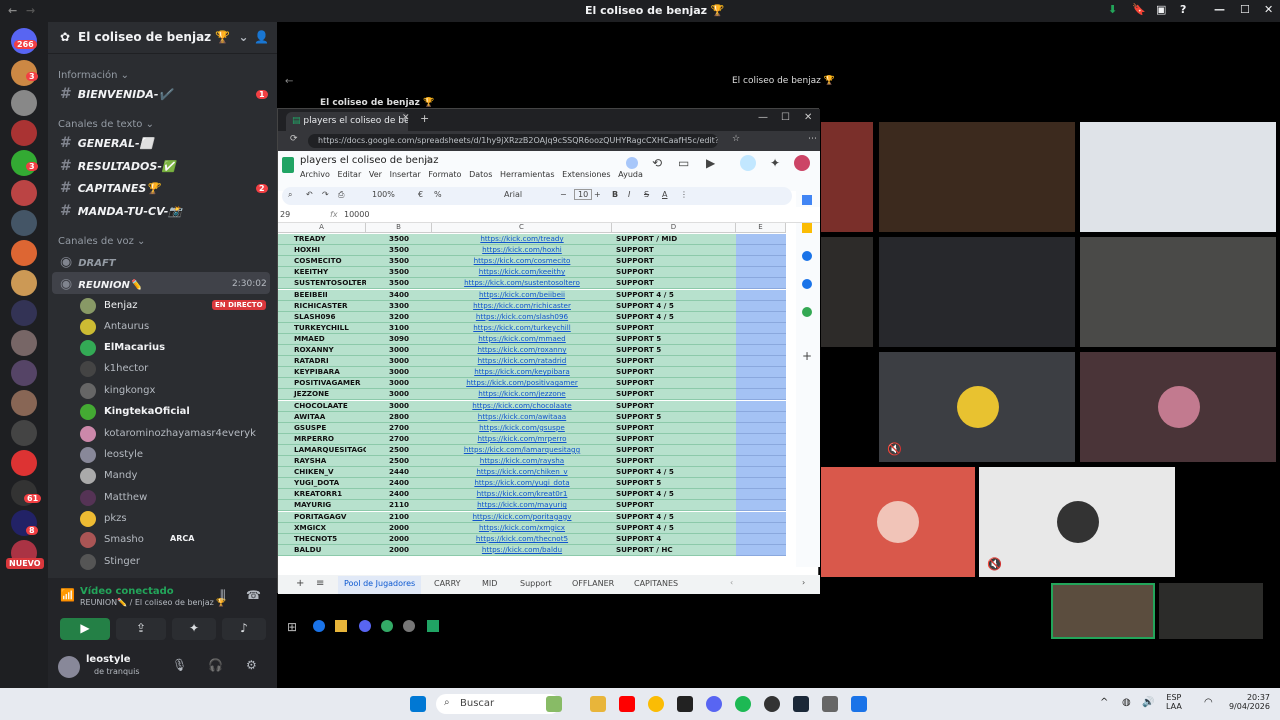  What do you see at coordinates (215, 665) in the screenshot?
I see `headphones-icon: 🎧` at bounding box center [215, 665].